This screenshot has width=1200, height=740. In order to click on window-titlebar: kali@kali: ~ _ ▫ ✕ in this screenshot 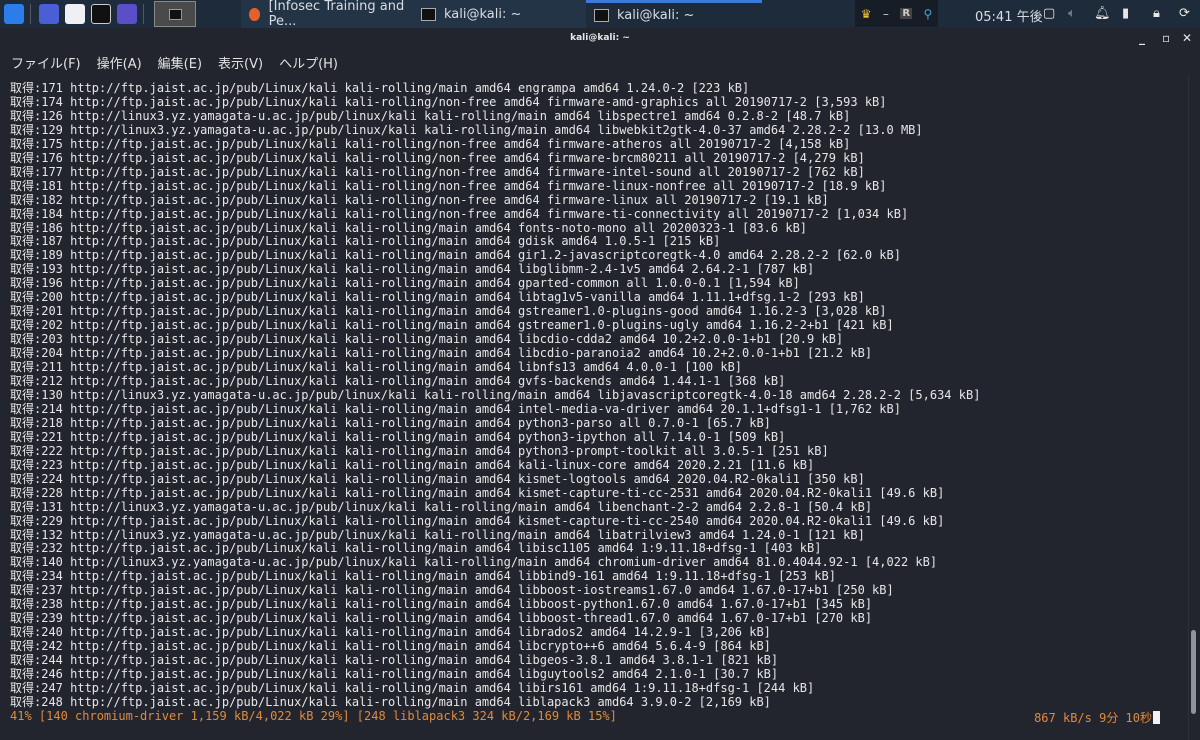, I will do `click(600, 39)`.